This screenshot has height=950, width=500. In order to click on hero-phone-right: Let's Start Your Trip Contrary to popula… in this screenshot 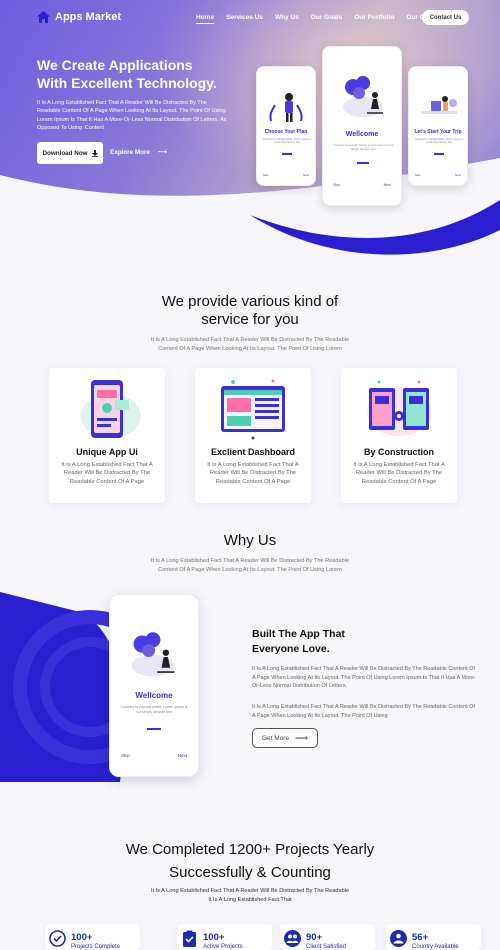, I will do `click(438, 126)`.